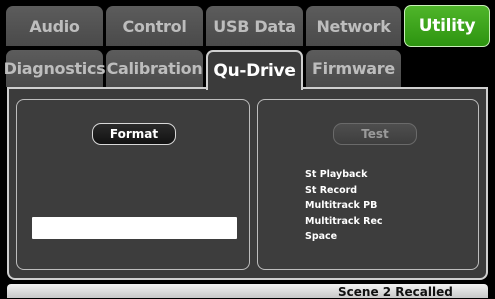 This screenshot has height=299, width=495. What do you see at coordinates (254, 70) in the screenshot?
I see `tab-qu-drive: Qu-Drive` at bounding box center [254, 70].